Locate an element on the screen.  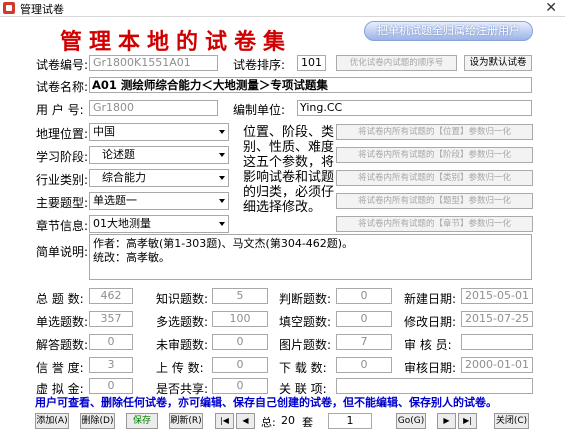
close-button: 关闭(C) is located at coordinates (511, 421).